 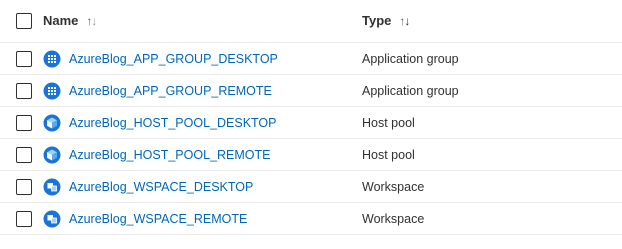 I want to click on name-cell: AzureBlog_WSPACE_DESKTOP, so click(x=148, y=187).